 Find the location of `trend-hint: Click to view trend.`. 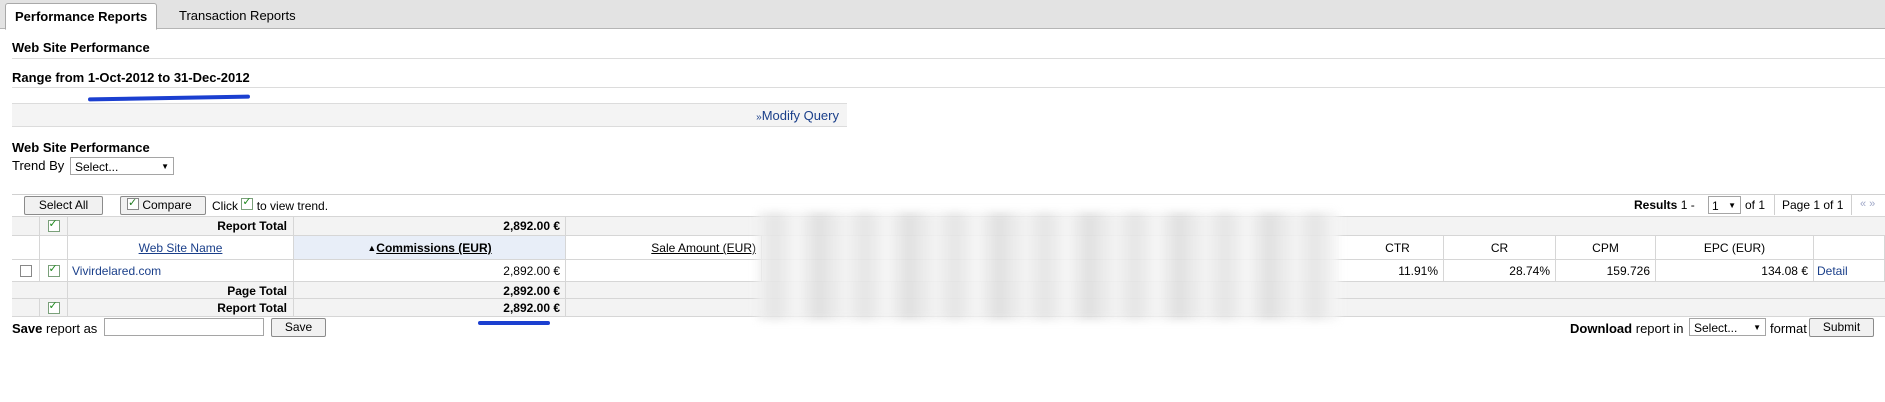

trend-hint: Click to view trend. is located at coordinates (270, 204).